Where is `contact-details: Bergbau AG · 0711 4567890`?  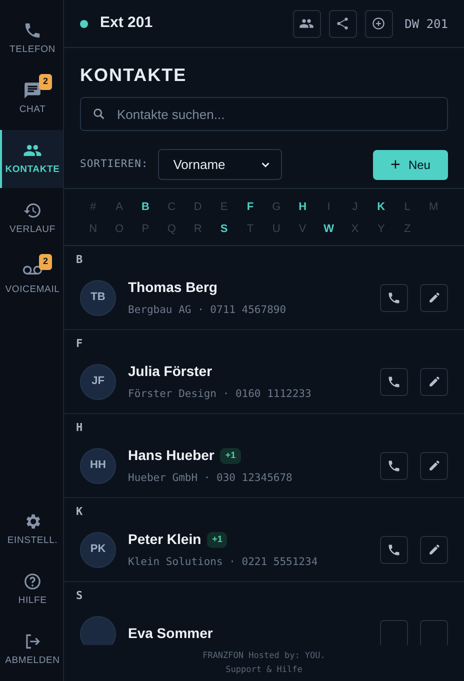 contact-details: Bergbau AG · 0711 4567890 is located at coordinates (208, 310).